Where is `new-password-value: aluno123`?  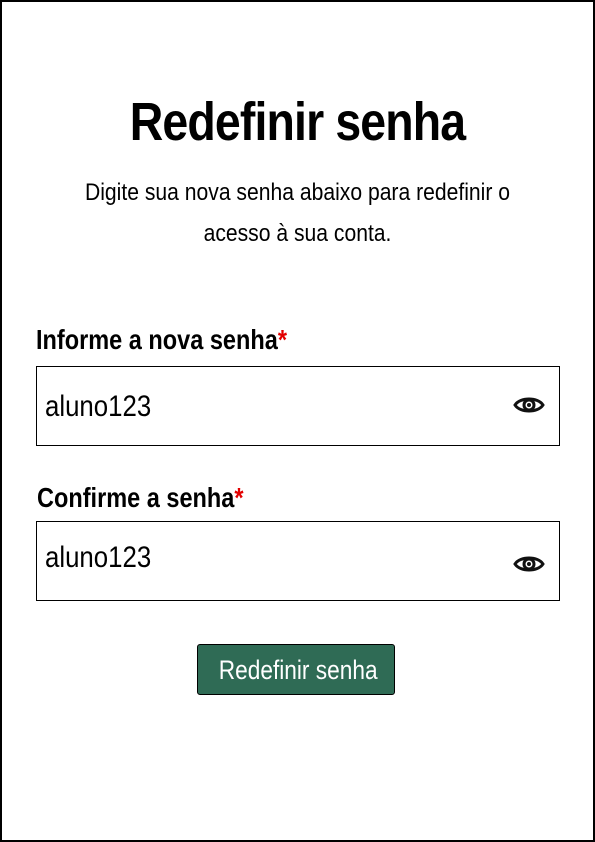 new-password-value: aluno123 is located at coordinates (98, 406).